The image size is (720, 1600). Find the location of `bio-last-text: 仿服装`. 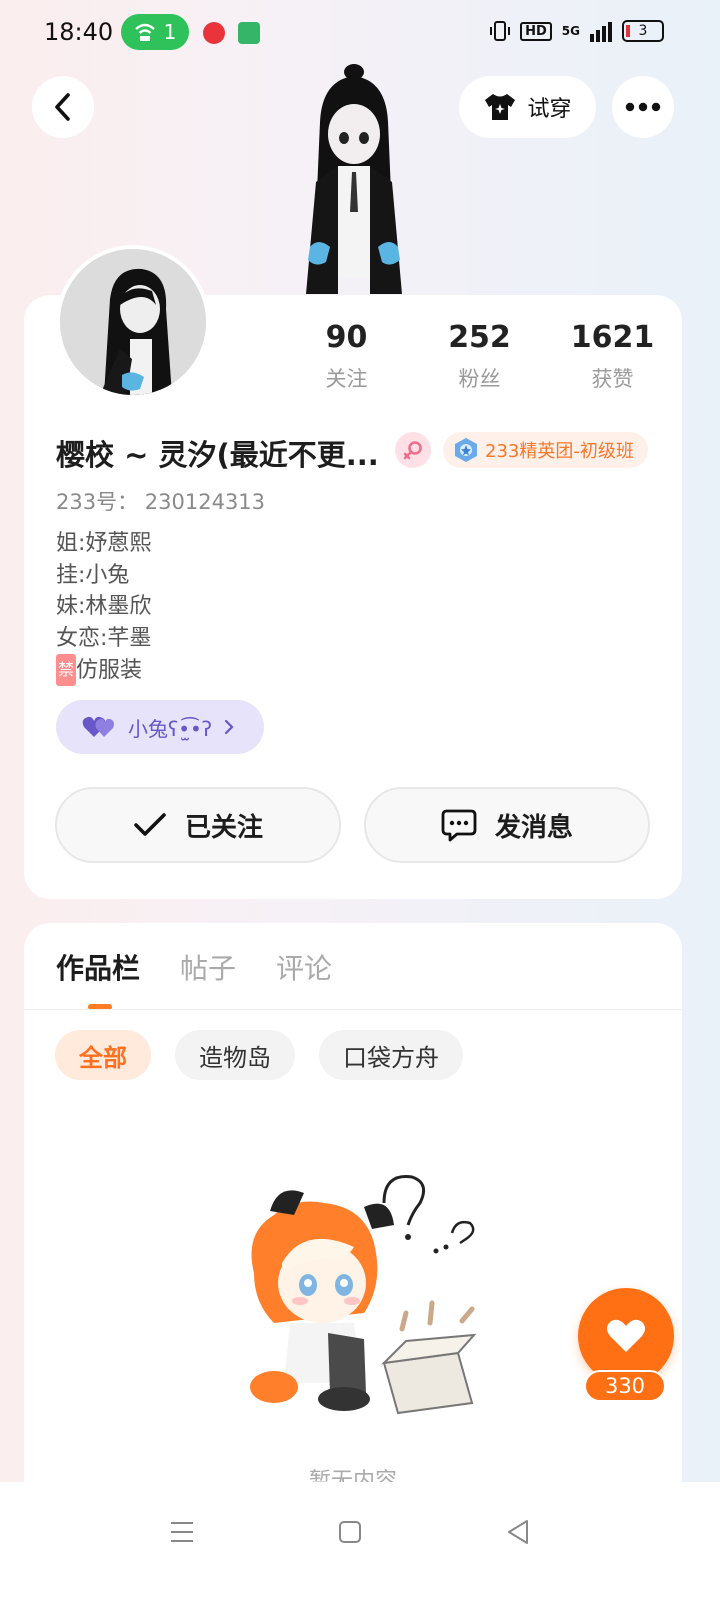

bio-last-text: 仿服装 is located at coordinates (109, 670).